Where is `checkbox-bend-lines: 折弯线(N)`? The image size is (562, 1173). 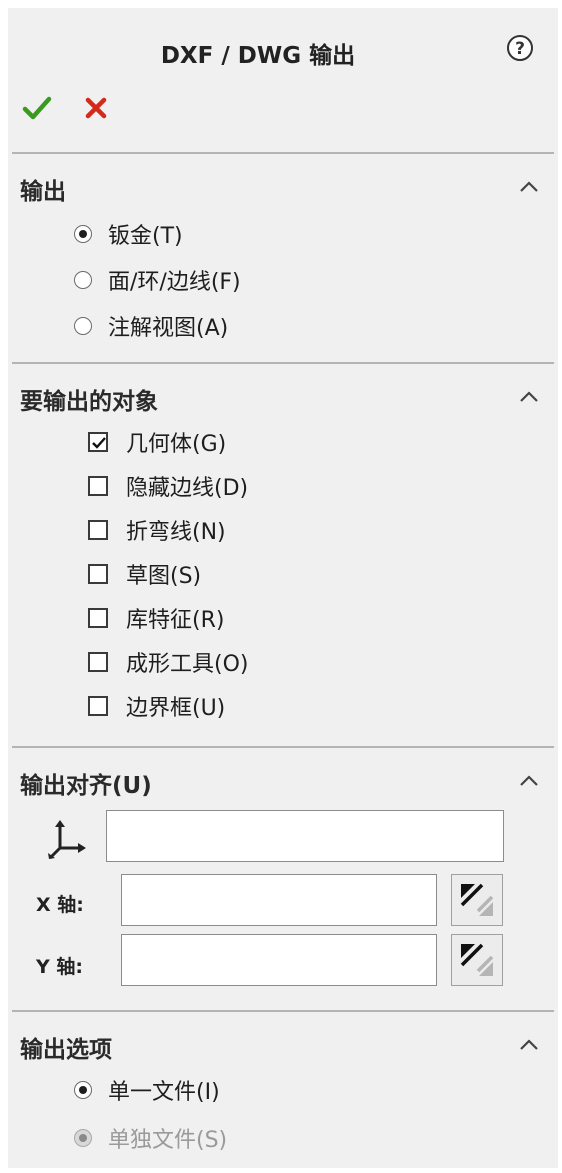
checkbox-bend-lines: 折弯线(N) is located at coordinates (157, 530).